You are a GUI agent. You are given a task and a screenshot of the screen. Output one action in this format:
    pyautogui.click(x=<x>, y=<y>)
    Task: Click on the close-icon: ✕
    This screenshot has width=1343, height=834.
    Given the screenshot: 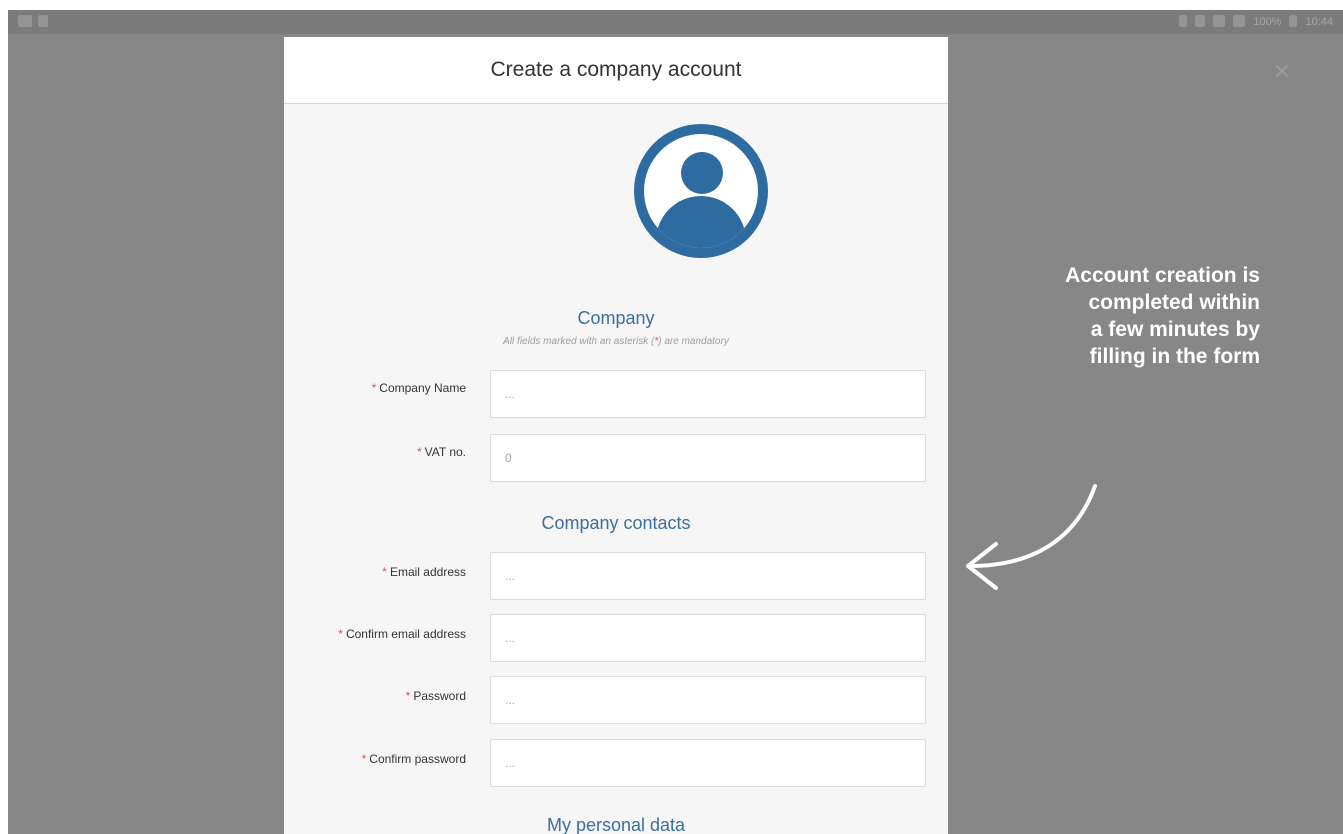 What is the action you would take?
    pyautogui.click(x=1282, y=72)
    